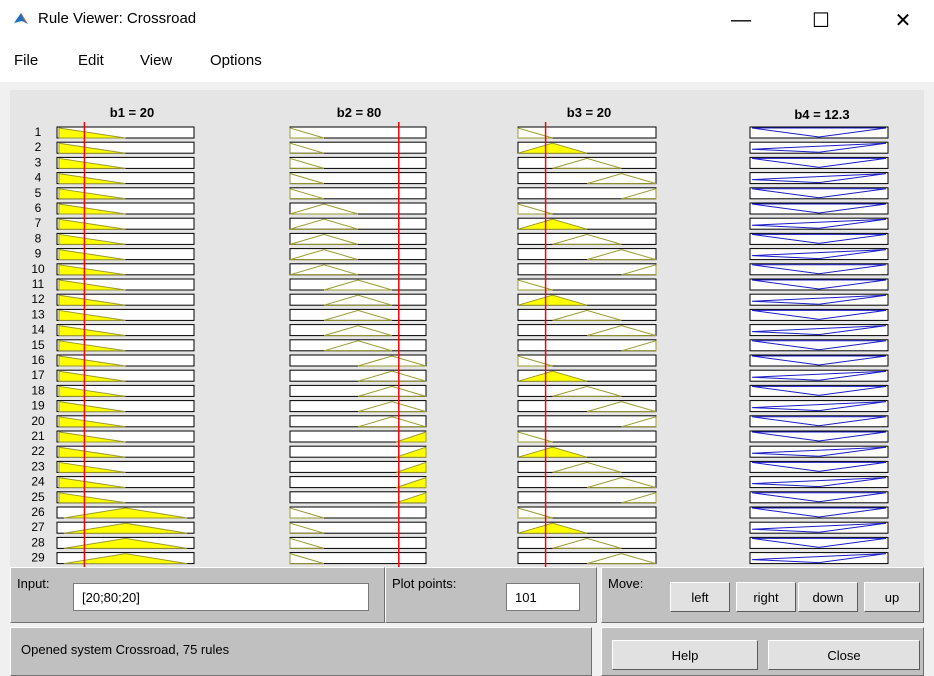 This screenshot has width=934, height=676. Describe the element at coordinates (38, 482) in the screenshot. I see `rule-number: 24` at that location.